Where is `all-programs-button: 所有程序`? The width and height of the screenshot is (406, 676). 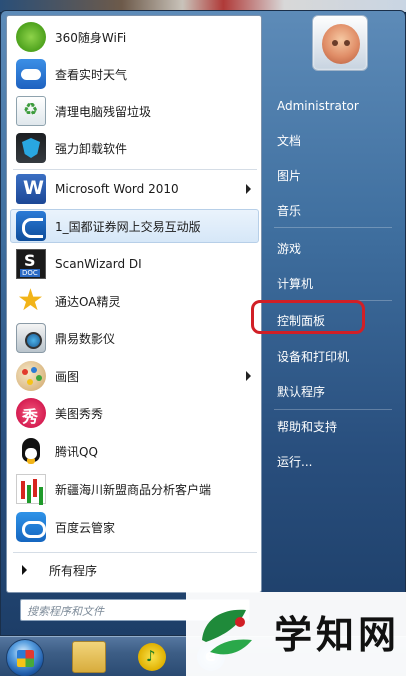 all-programs-button: 所有程序 is located at coordinates (134, 570).